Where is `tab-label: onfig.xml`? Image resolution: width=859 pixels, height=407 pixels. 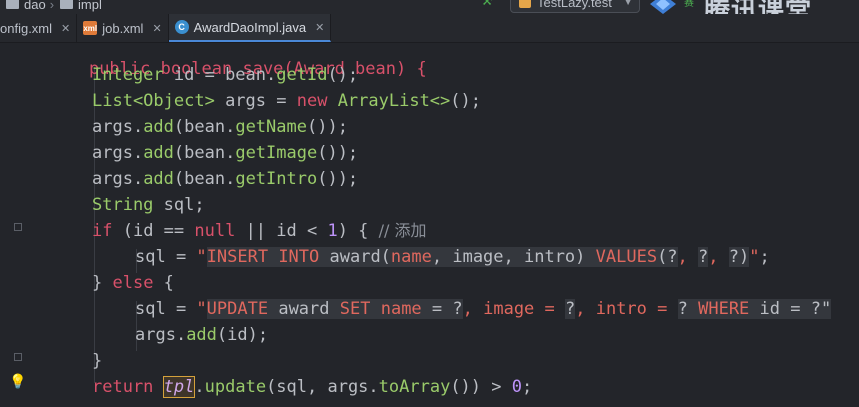
tab-label: onfig.xml is located at coordinates (26, 28).